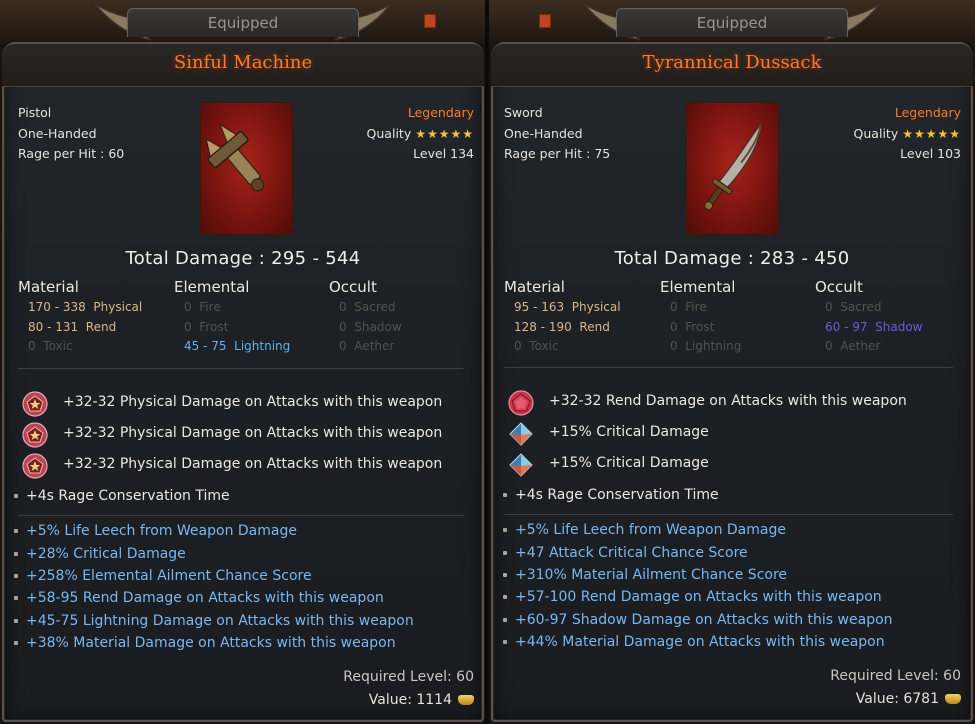 The width and height of the screenshot is (975, 724). I want to click on damage-type: Fire, so click(696, 307).